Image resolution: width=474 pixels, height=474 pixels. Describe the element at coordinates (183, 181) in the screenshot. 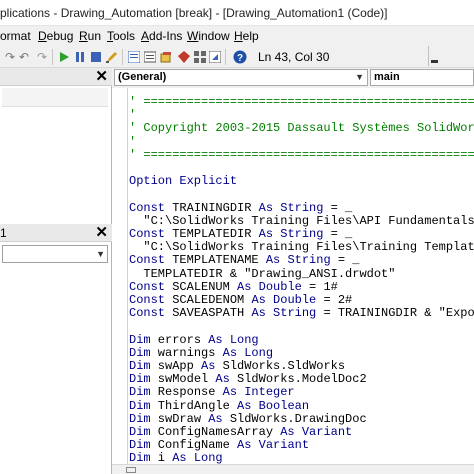

I see `code-line: Option Explicit` at that location.